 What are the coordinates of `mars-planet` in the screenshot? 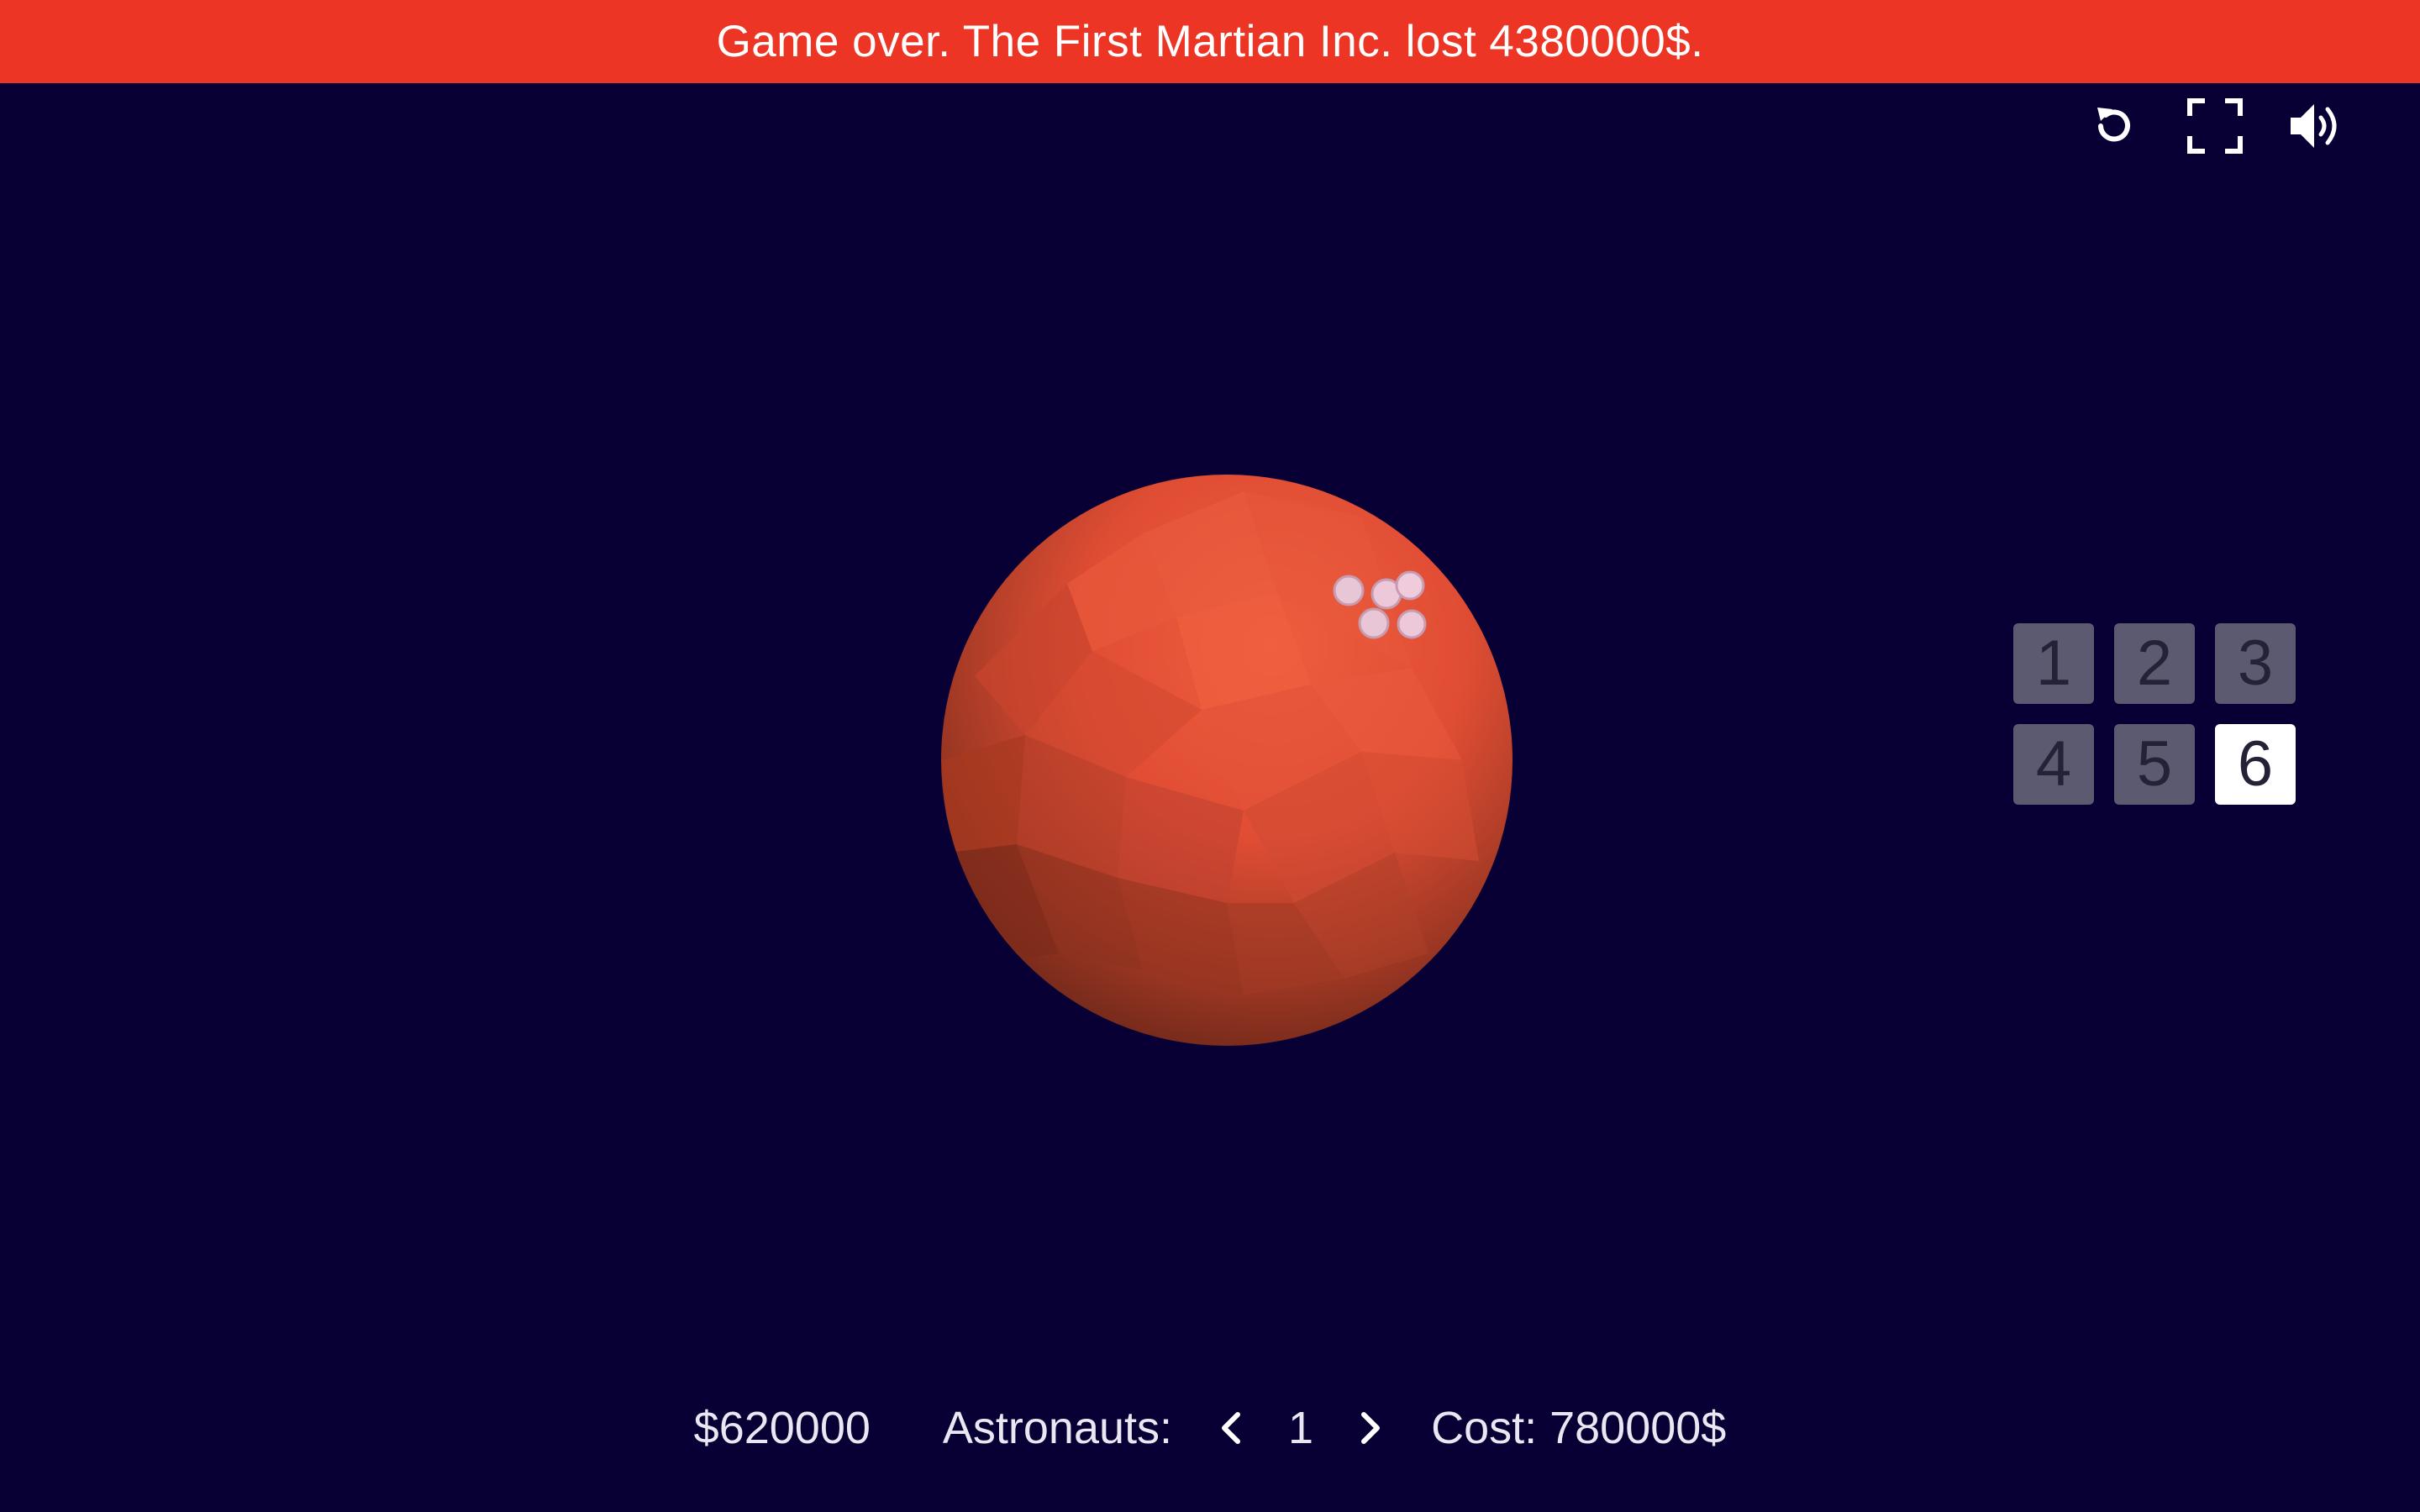 It's located at (1226, 760).